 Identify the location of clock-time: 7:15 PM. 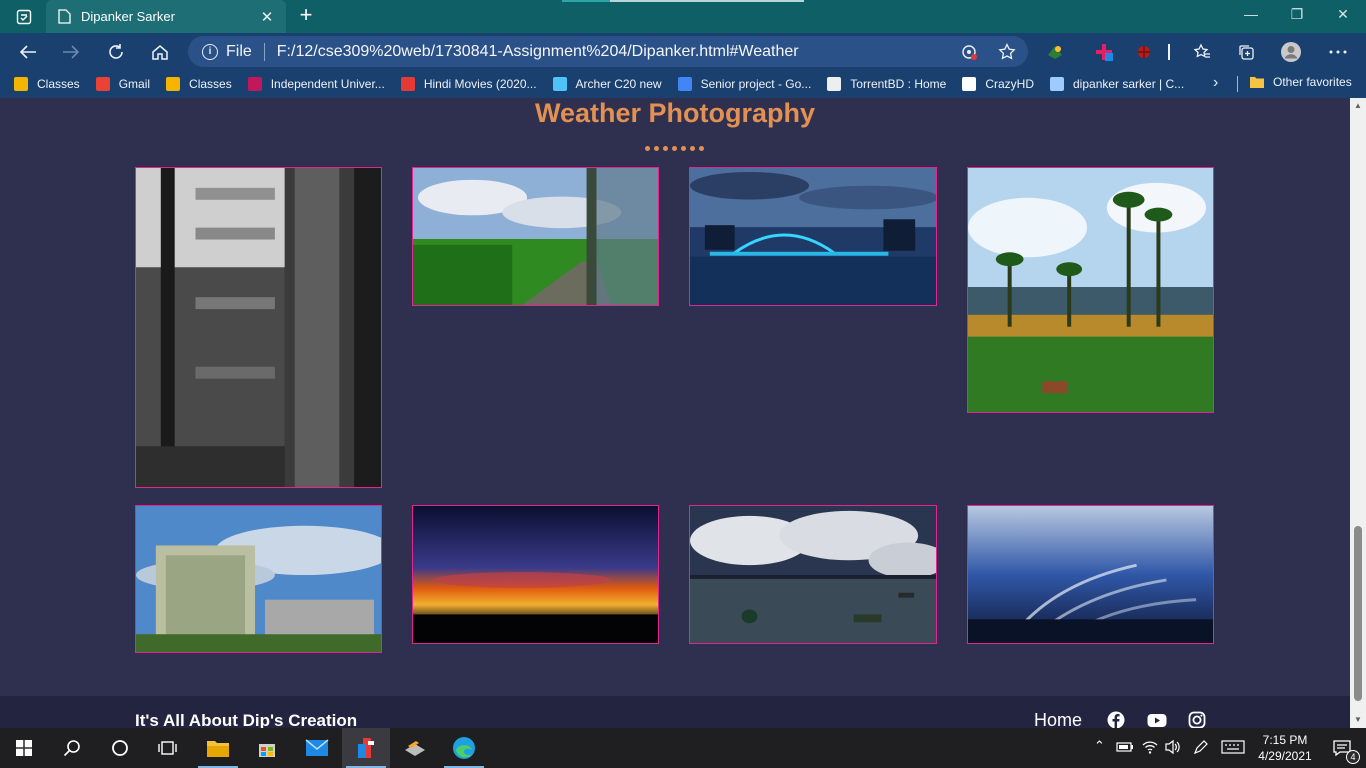
(1285, 740).